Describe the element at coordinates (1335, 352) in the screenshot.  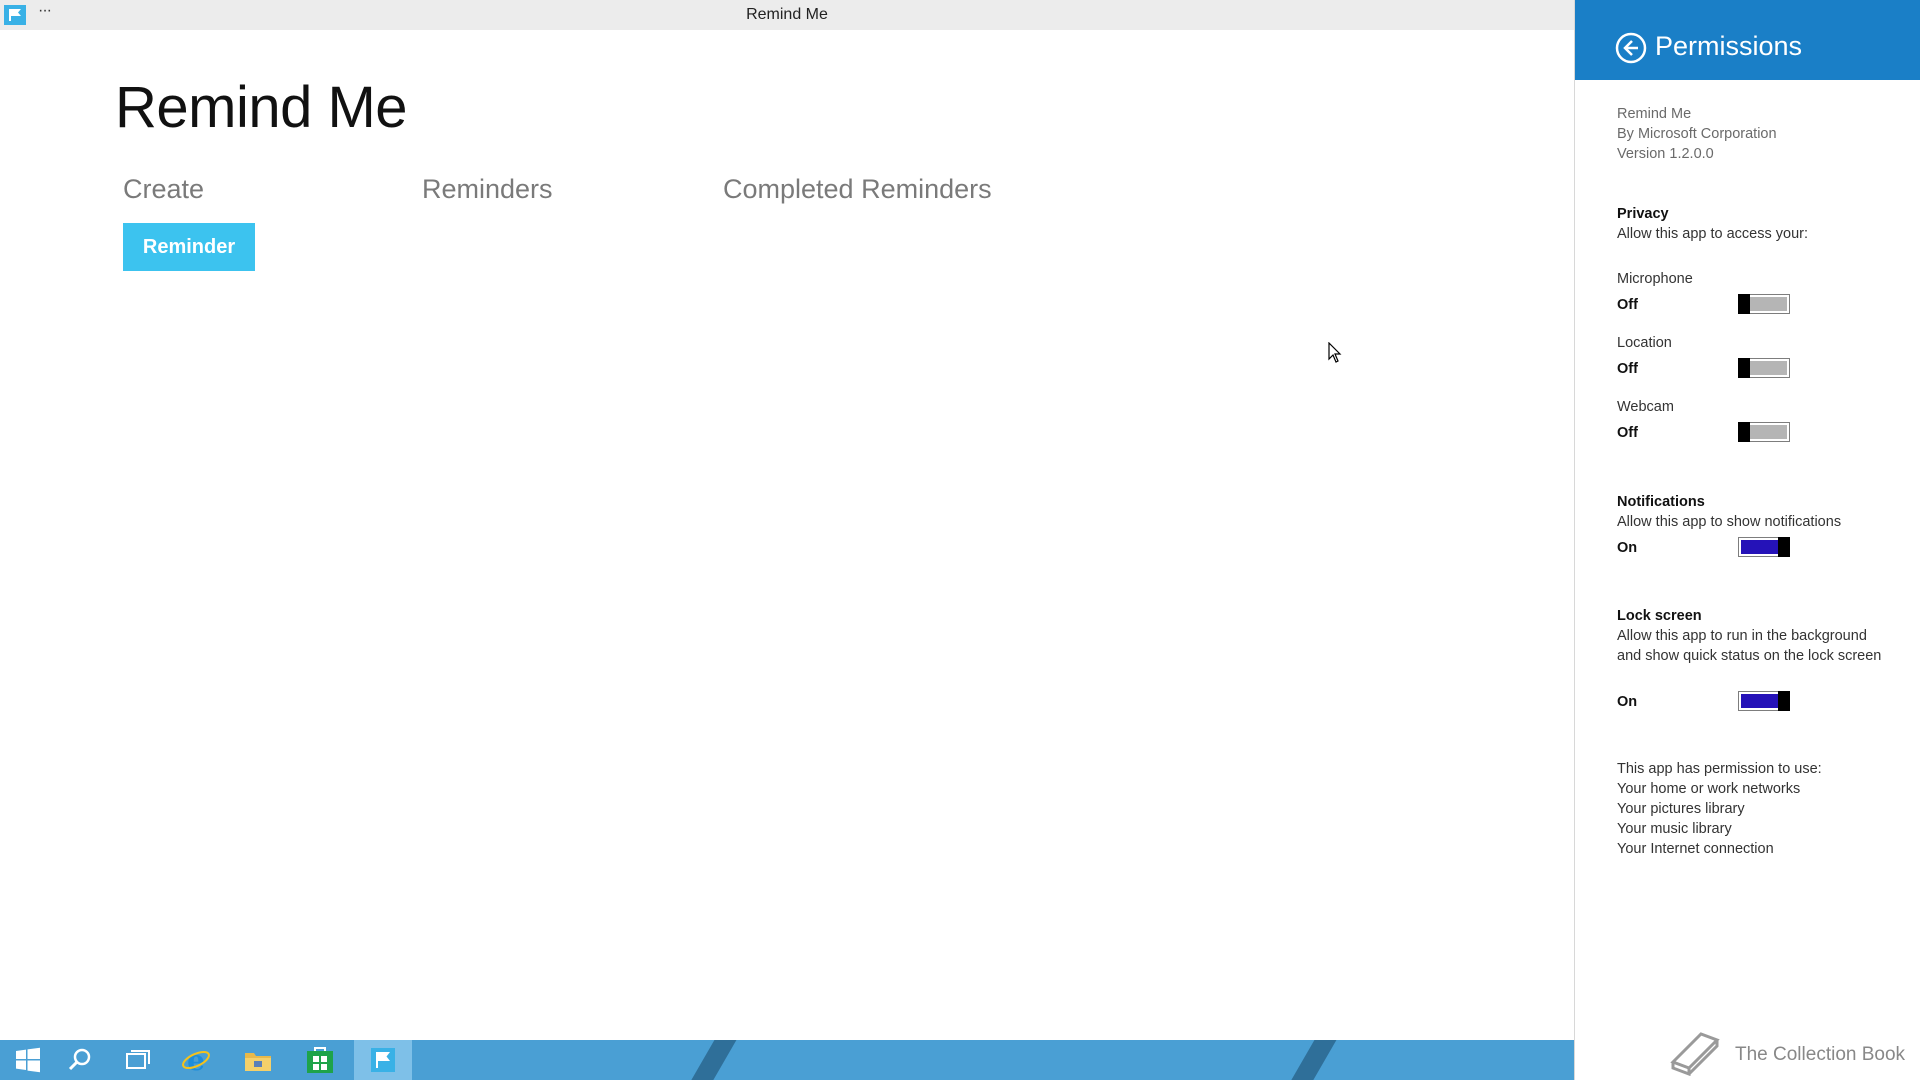
I see `mouse-cursor-icon` at that location.